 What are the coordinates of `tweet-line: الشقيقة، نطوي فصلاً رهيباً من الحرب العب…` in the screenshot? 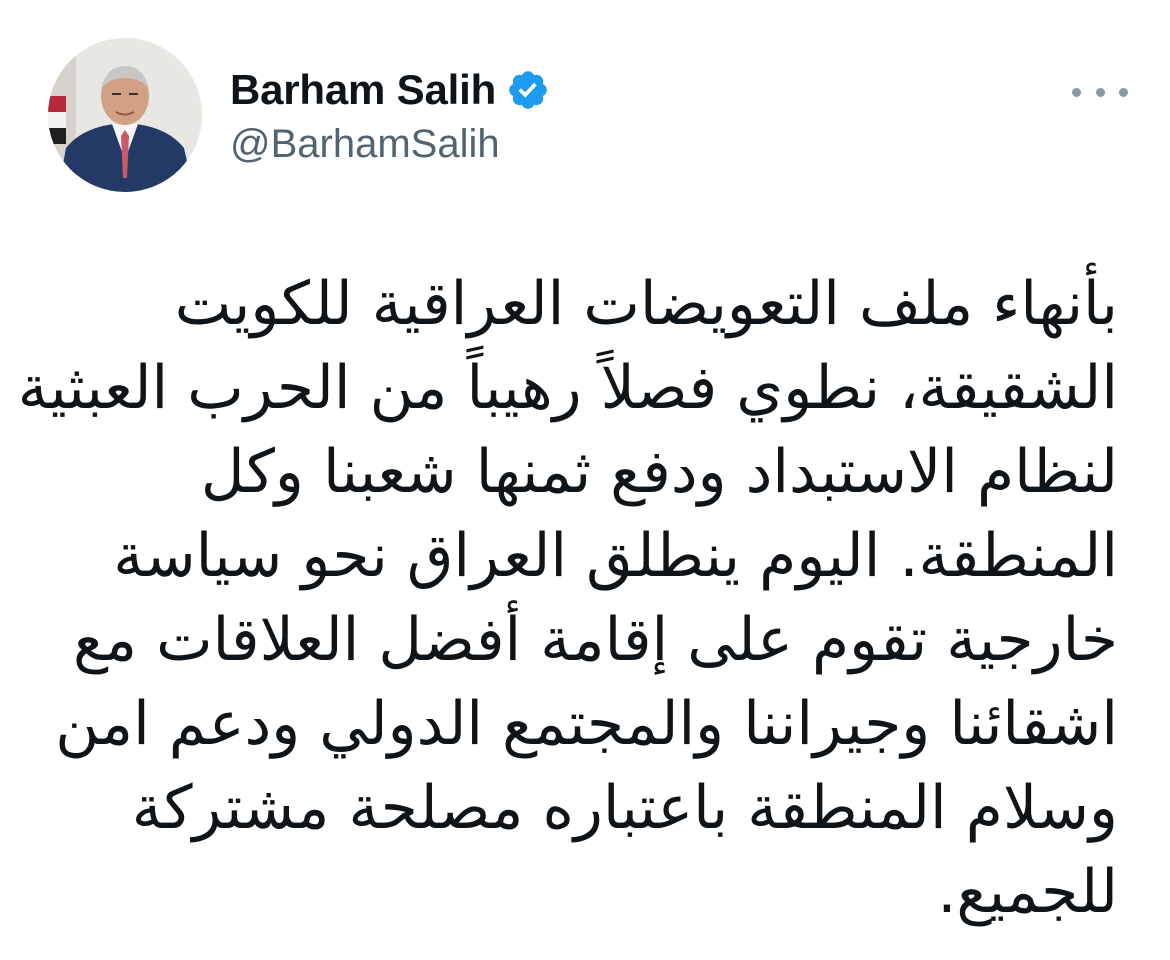 It's located at (567, 388).